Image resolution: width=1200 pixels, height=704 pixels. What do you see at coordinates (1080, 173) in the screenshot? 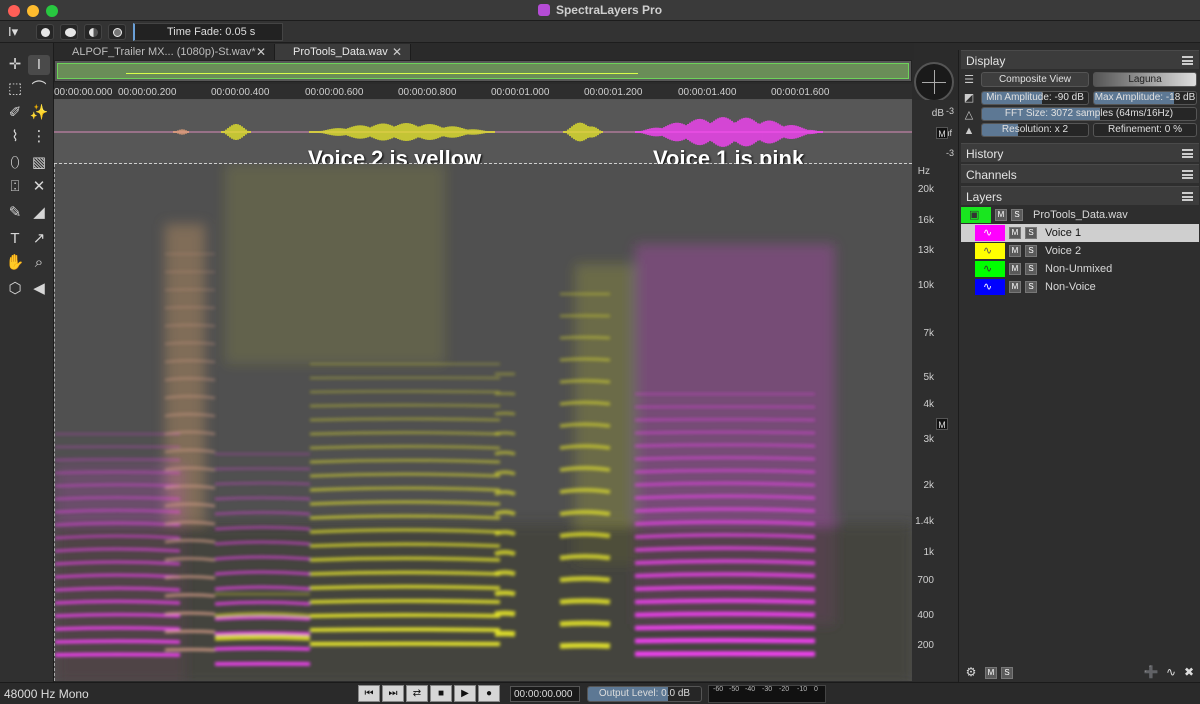
I see `channels-panel-header: Channels` at bounding box center [1080, 173].